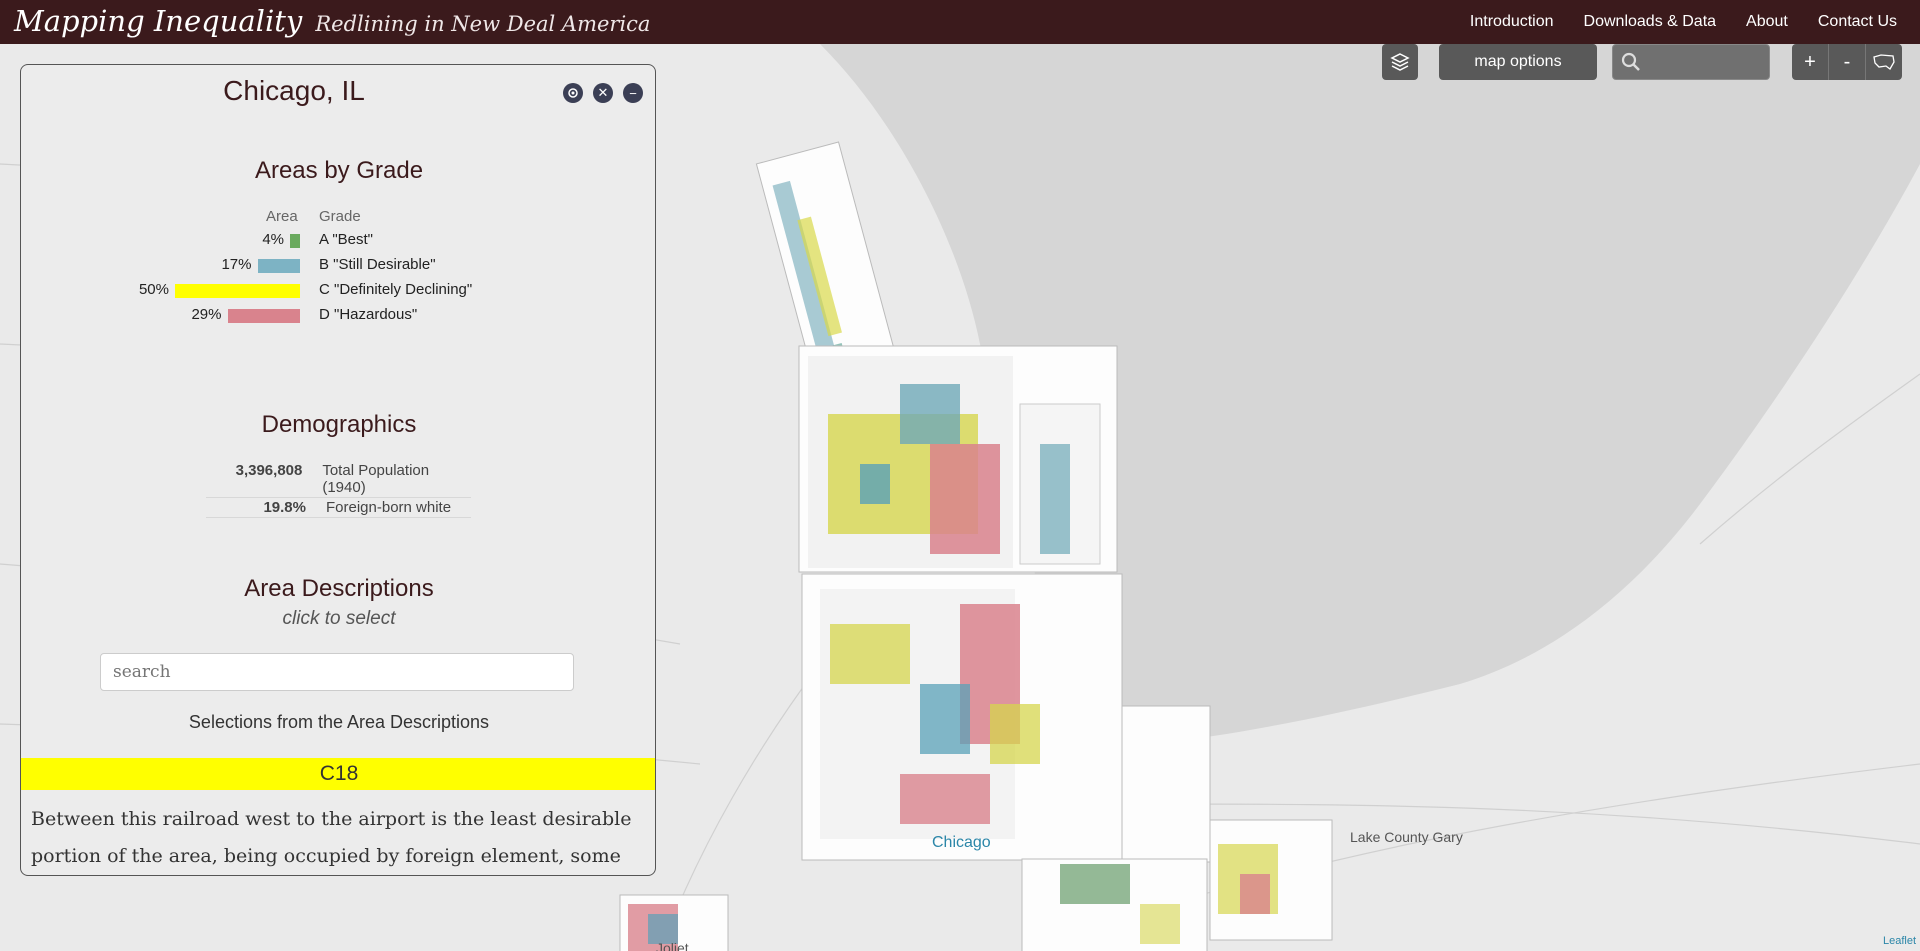 The width and height of the screenshot is (1920, 951). I want to click on place-label-lake-county-gary: Lake County Gary, so click(1406, 837).